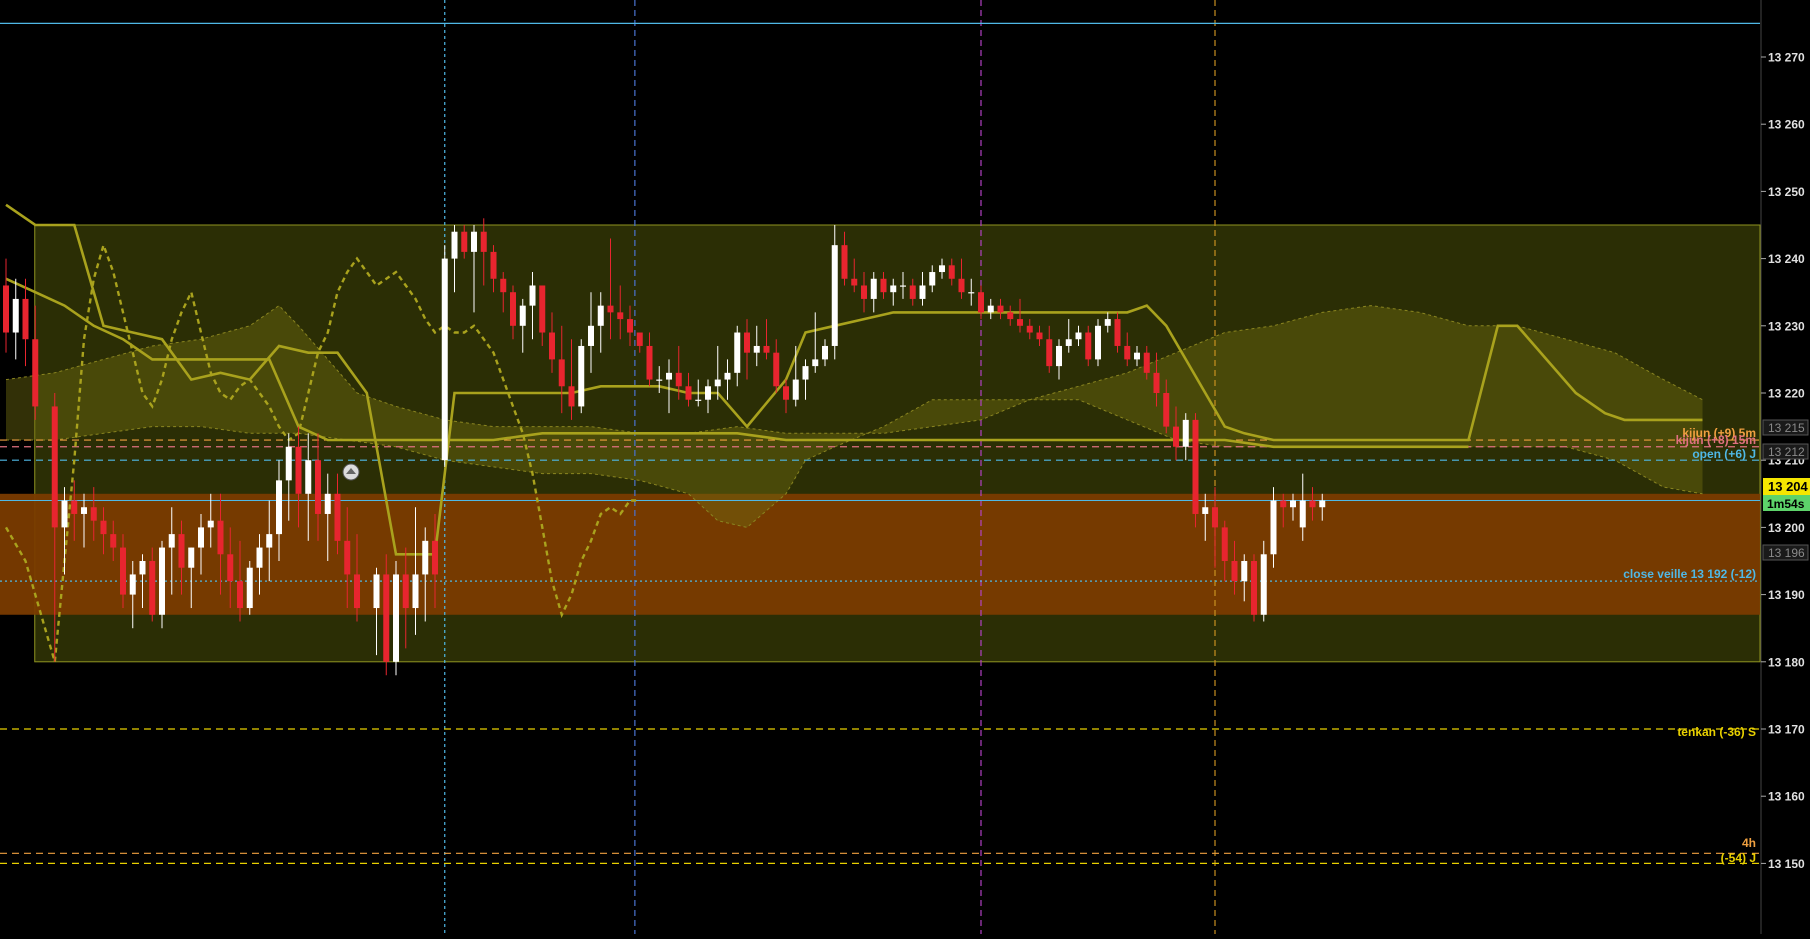  I want to click on svg-text: 13 212, so click(1786, 452).